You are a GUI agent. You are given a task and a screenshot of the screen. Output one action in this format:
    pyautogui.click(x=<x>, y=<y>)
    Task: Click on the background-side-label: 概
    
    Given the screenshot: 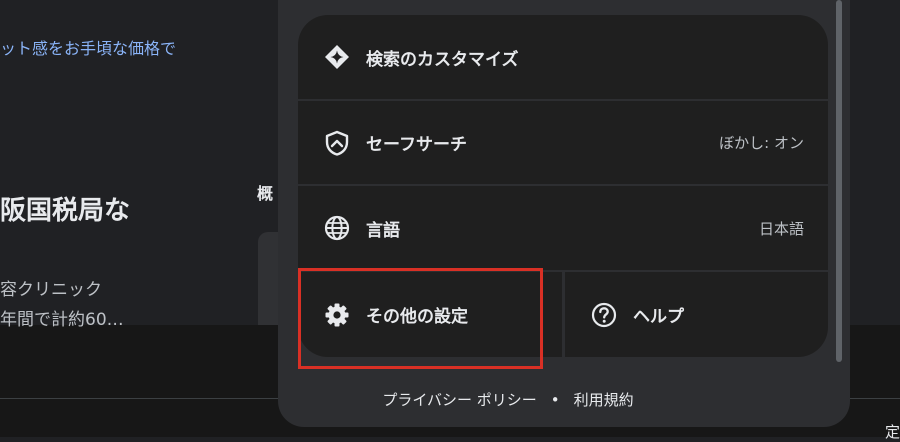 What is the action you would take?
    pyautogui.click(x=265, y=193)
    